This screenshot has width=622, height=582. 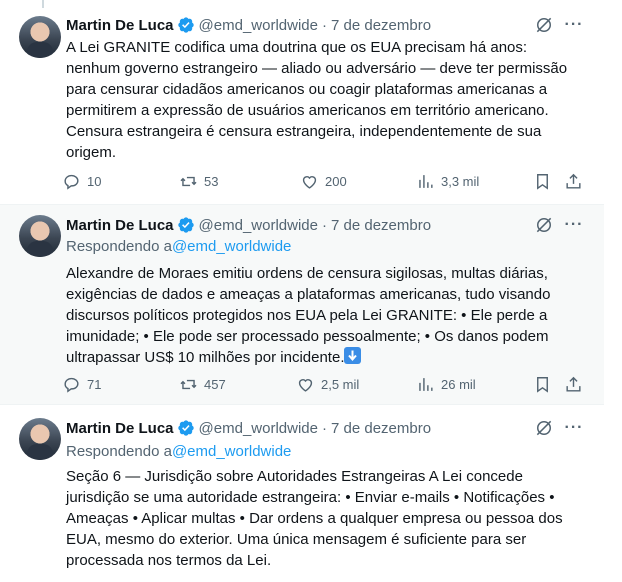 What do you see at coordinates (94, 384) in the screenshot?
I see `reply-count: 71` at bounding box center [94, 384].